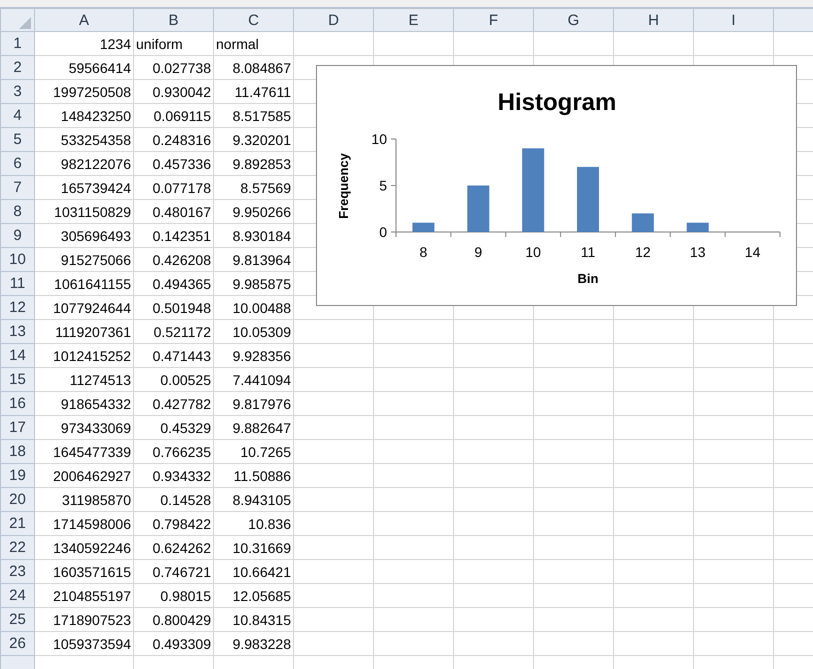 The width and height of the screenshot is (813, 669). Describe the element at coordinates (17, 92) in the screenshot. I see `row-header: 3` at that location.